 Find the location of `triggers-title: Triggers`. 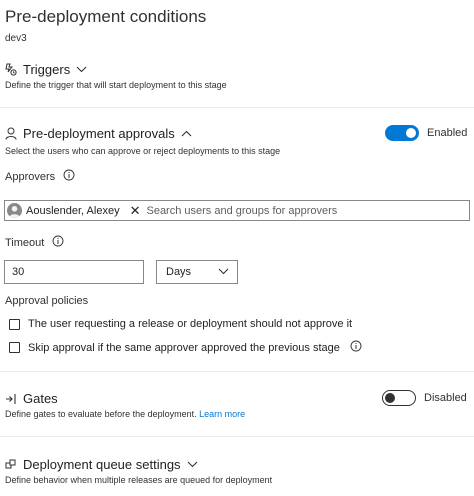

triggers-title: Triggers is located at coordinates (47, 69).